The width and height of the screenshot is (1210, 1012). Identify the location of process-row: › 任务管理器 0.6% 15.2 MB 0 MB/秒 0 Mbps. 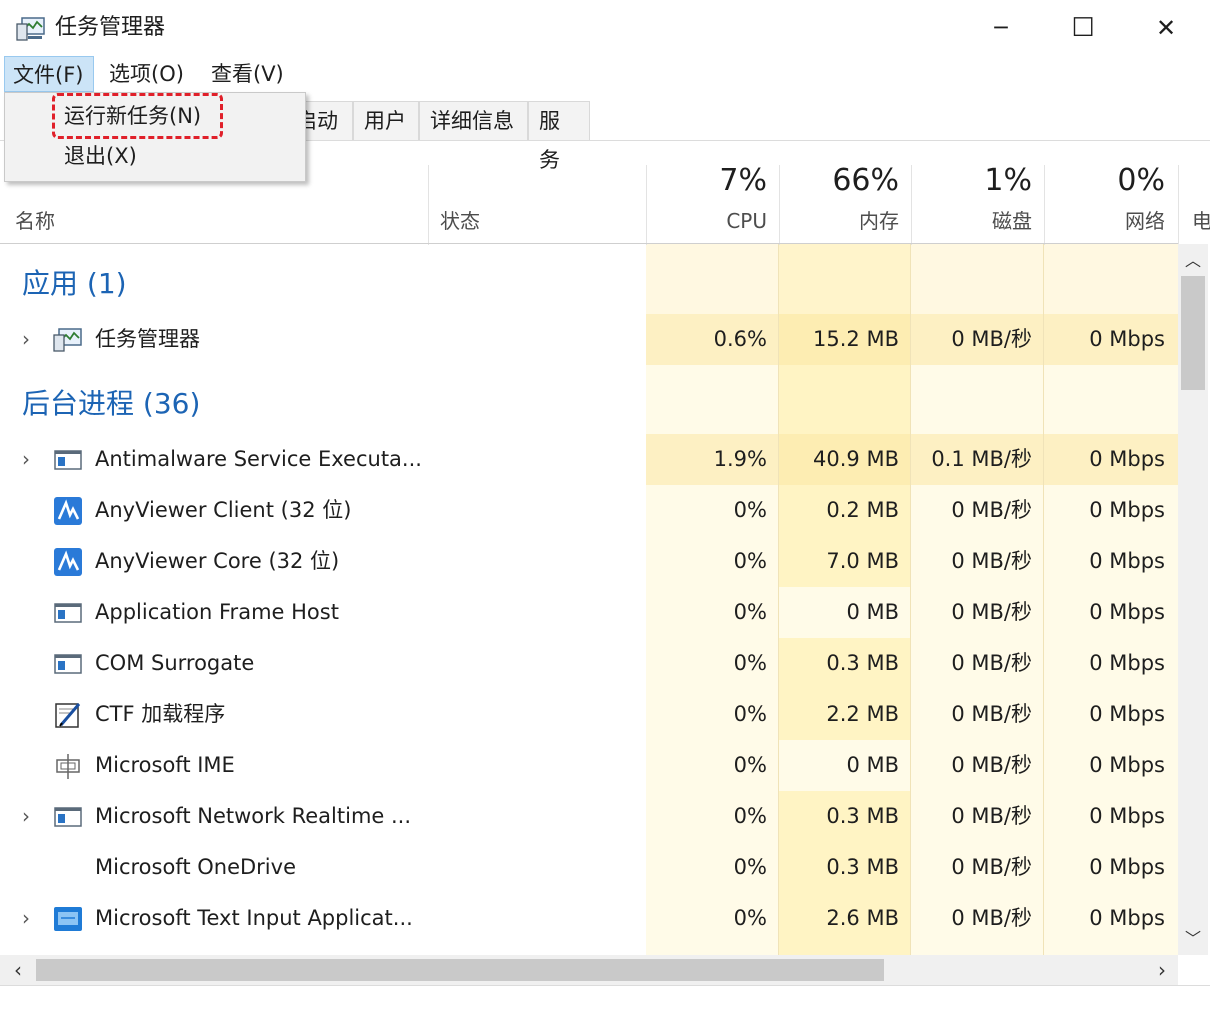
(589, 339).